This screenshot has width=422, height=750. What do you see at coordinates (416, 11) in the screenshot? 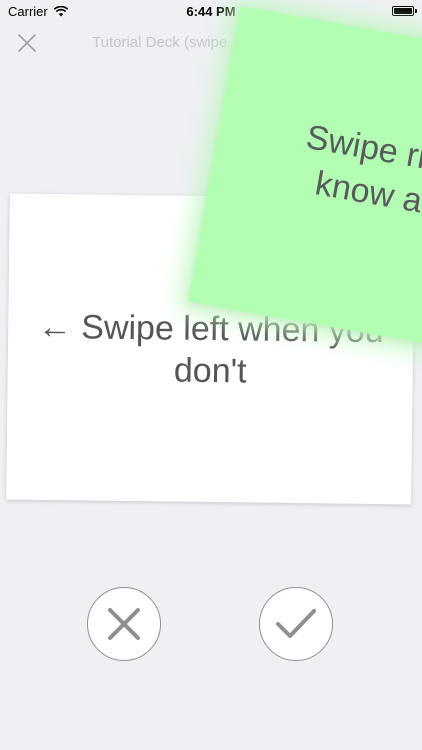
I see `battery-tip` at bounding box center [416, 11].